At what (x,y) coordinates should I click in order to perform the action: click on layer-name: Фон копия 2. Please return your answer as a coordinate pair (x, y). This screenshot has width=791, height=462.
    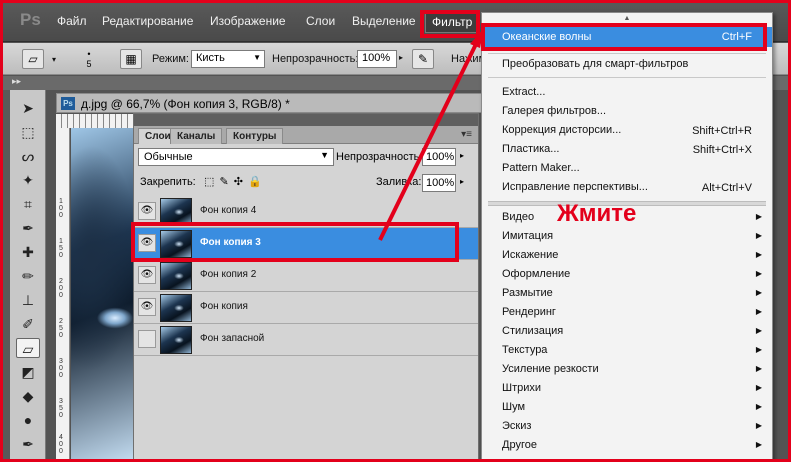
    Looking at the image, I should click on (228, 274).